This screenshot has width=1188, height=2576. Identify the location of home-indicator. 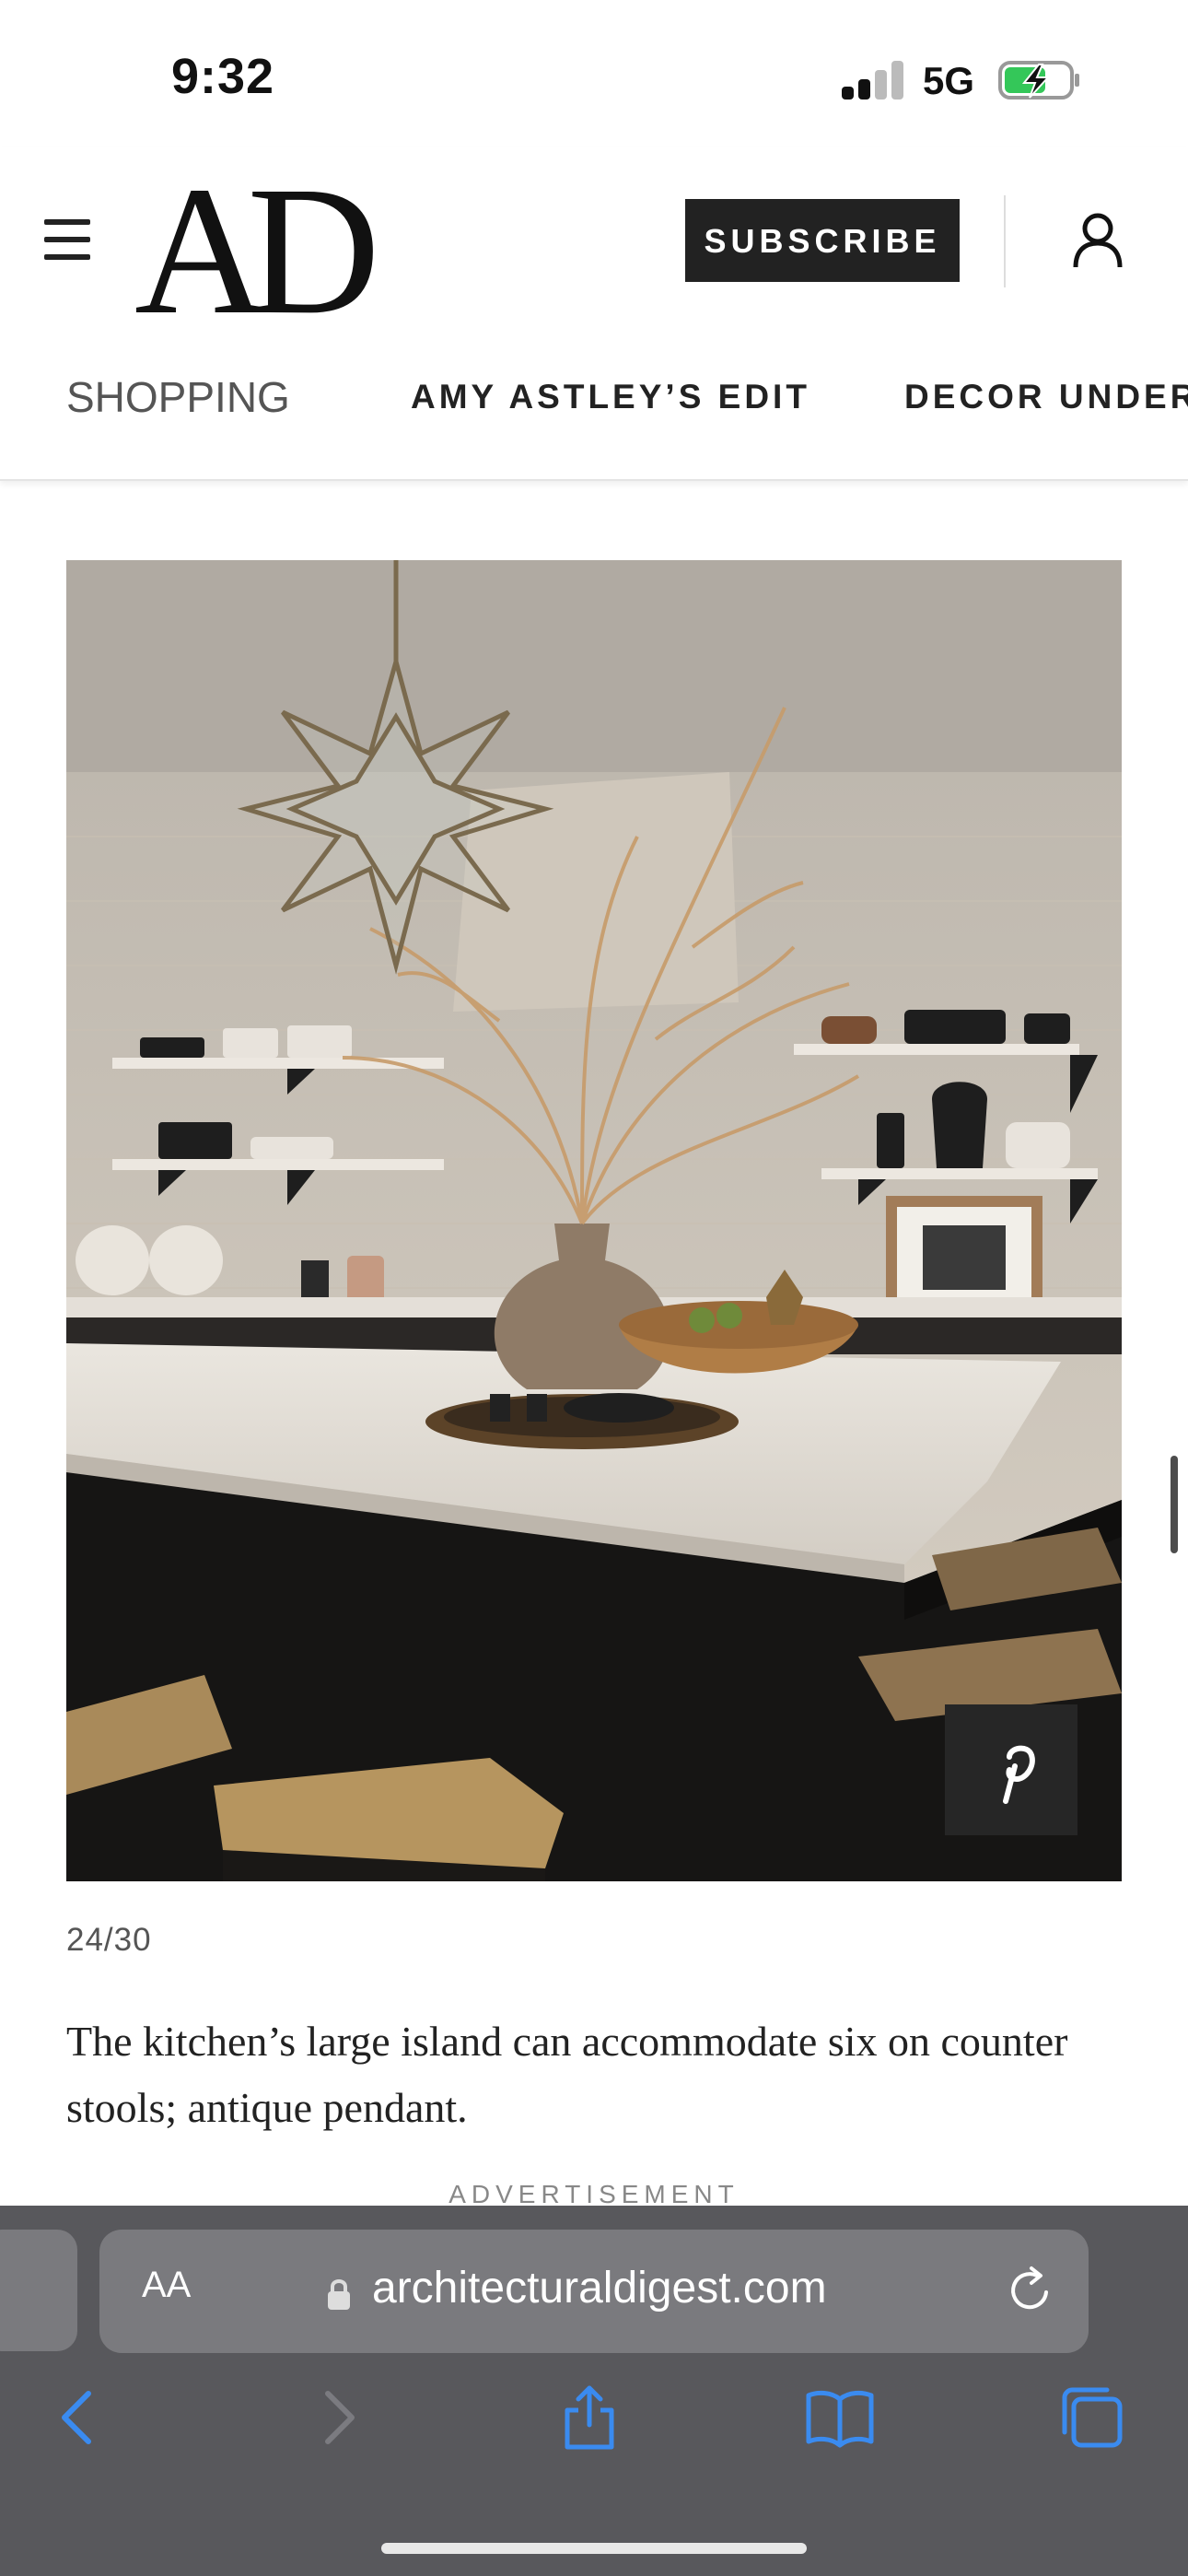
(594, 2548).